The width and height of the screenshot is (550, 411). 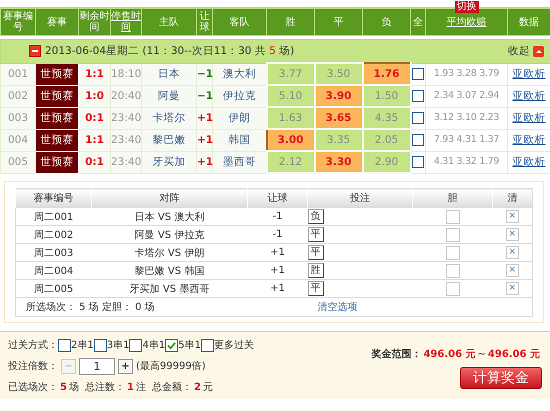 I want to click on column-header: 赛事, so click(x=57, y=22).